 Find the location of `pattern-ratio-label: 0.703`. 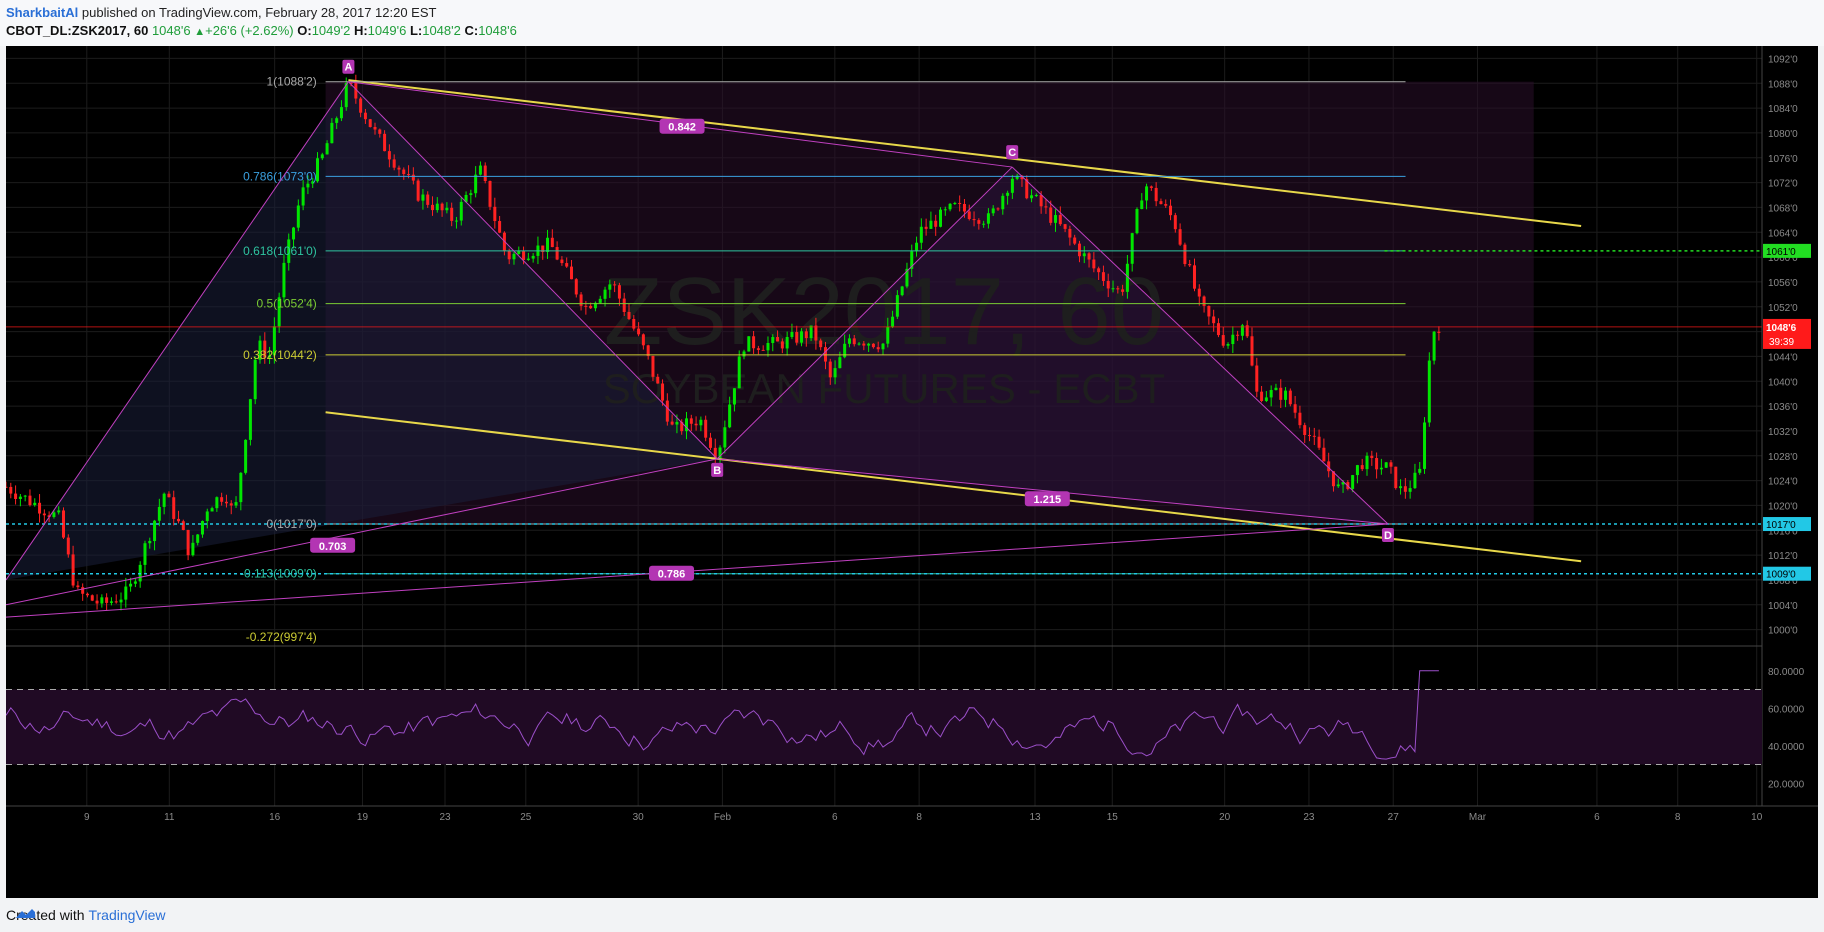

pattern-ratio-label: 0.703 is located at coordinates (333, 547).